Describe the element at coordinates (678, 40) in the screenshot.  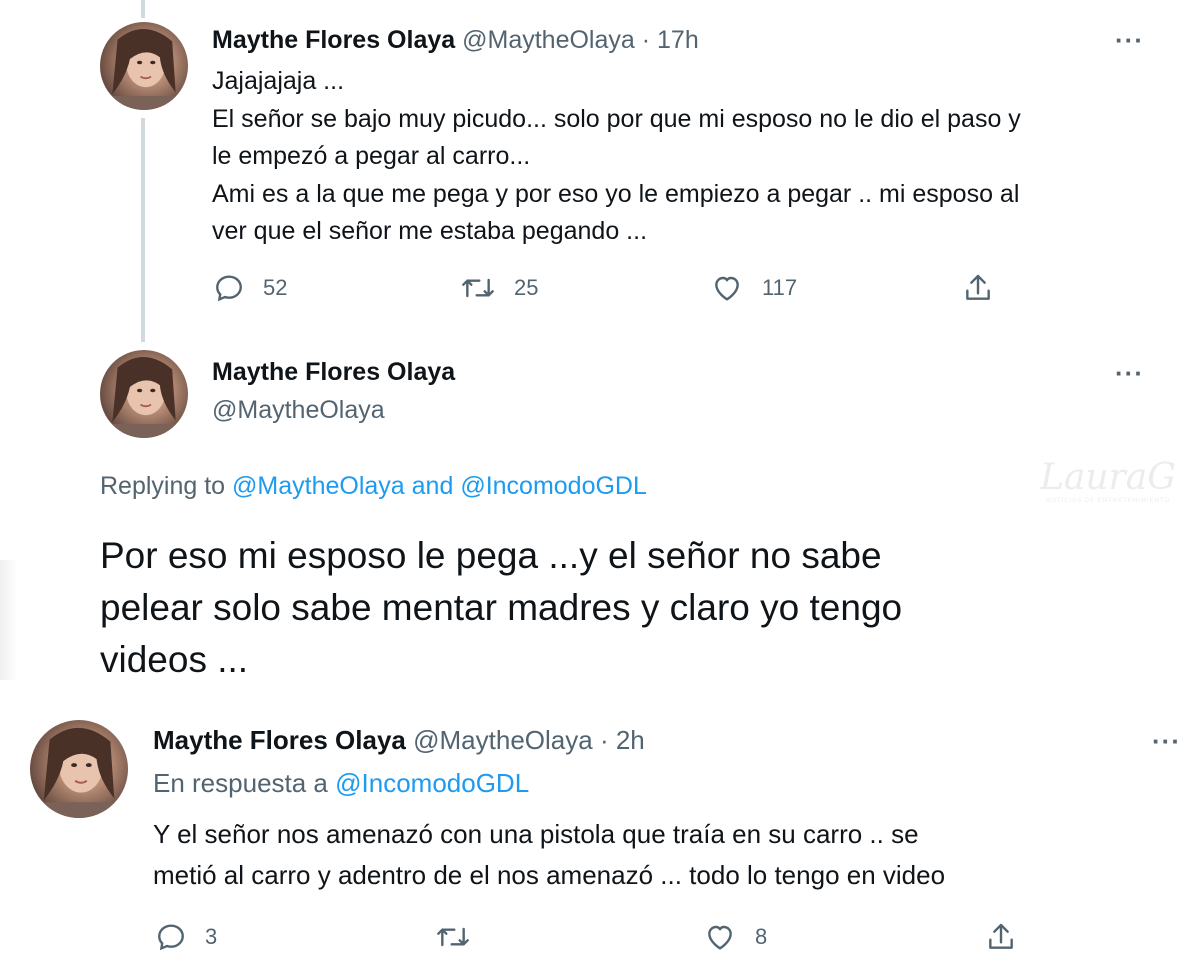
I see `timestamp: 17h` at that location.